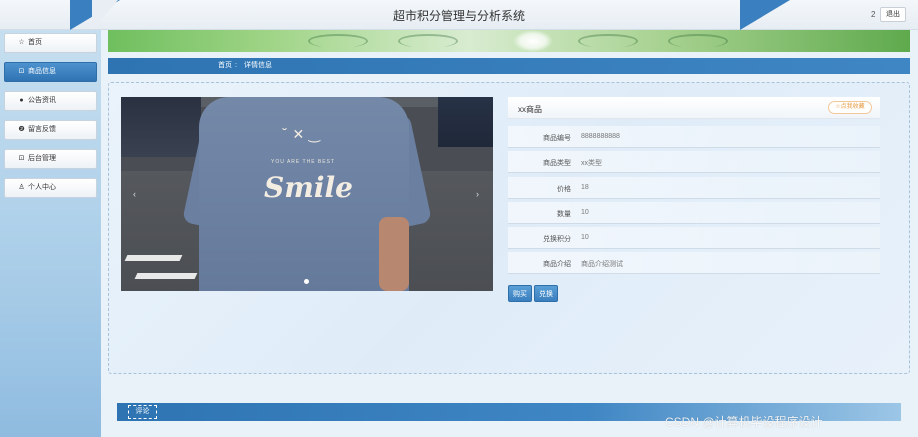  What do you see at coordinates (564, 214) in the screenshot?
I see `detail-label: 数量` at bounding box center [564, 214].